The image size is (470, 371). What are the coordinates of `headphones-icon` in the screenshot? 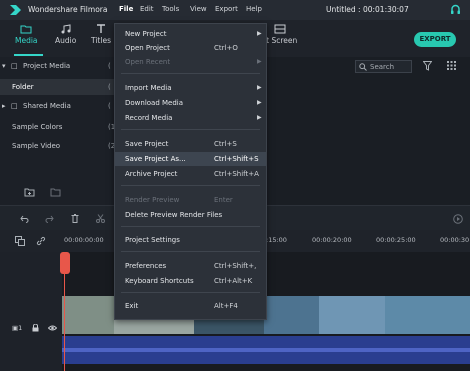 It's located at (455, 9).